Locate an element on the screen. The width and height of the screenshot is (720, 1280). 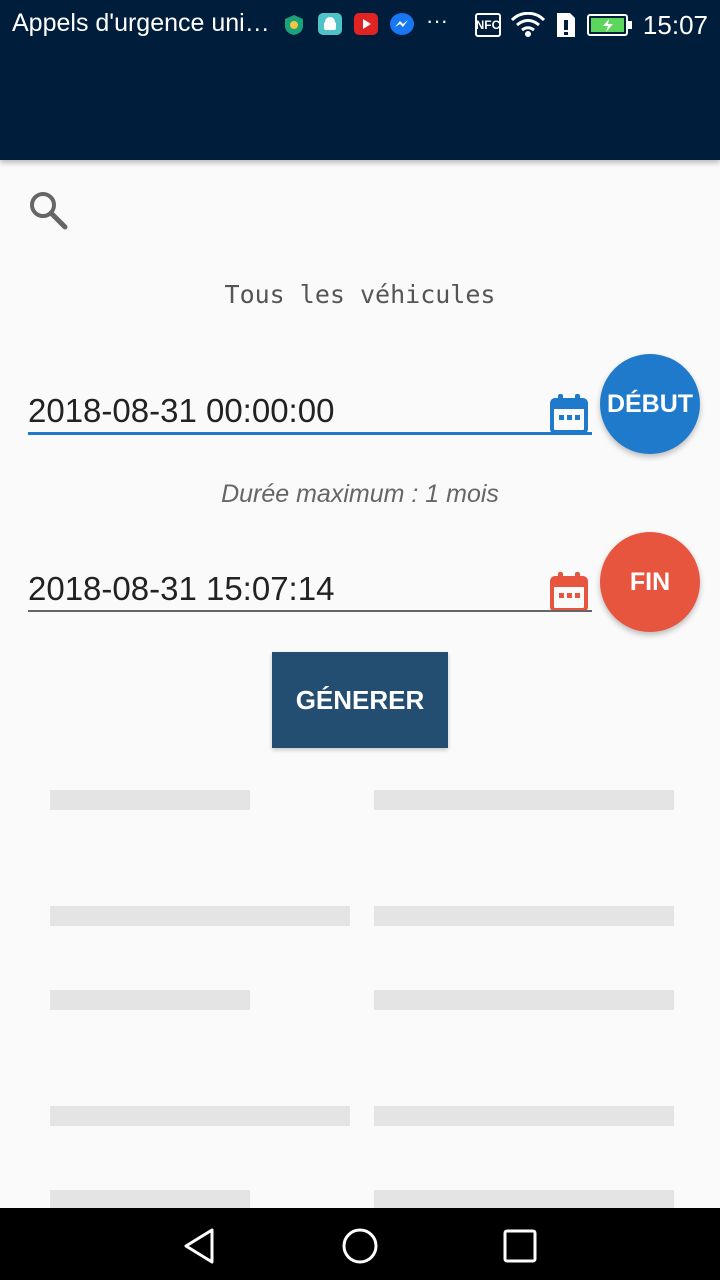
clock: 15:07 is located at coordinates (675, 24).